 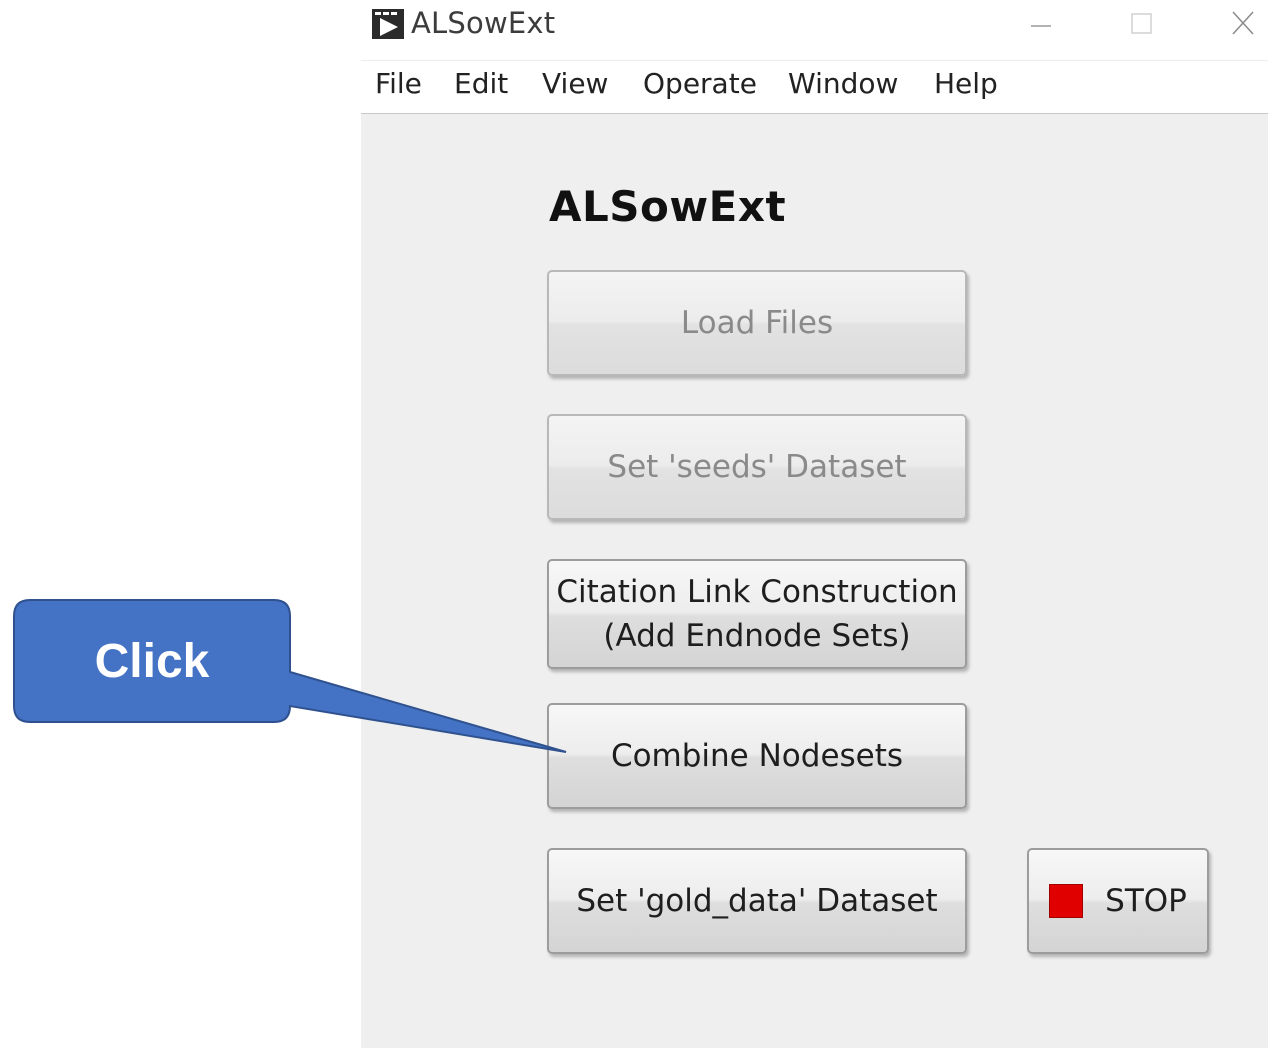 I want to click on menu-edit: Edit, so click(x=481, y=83).